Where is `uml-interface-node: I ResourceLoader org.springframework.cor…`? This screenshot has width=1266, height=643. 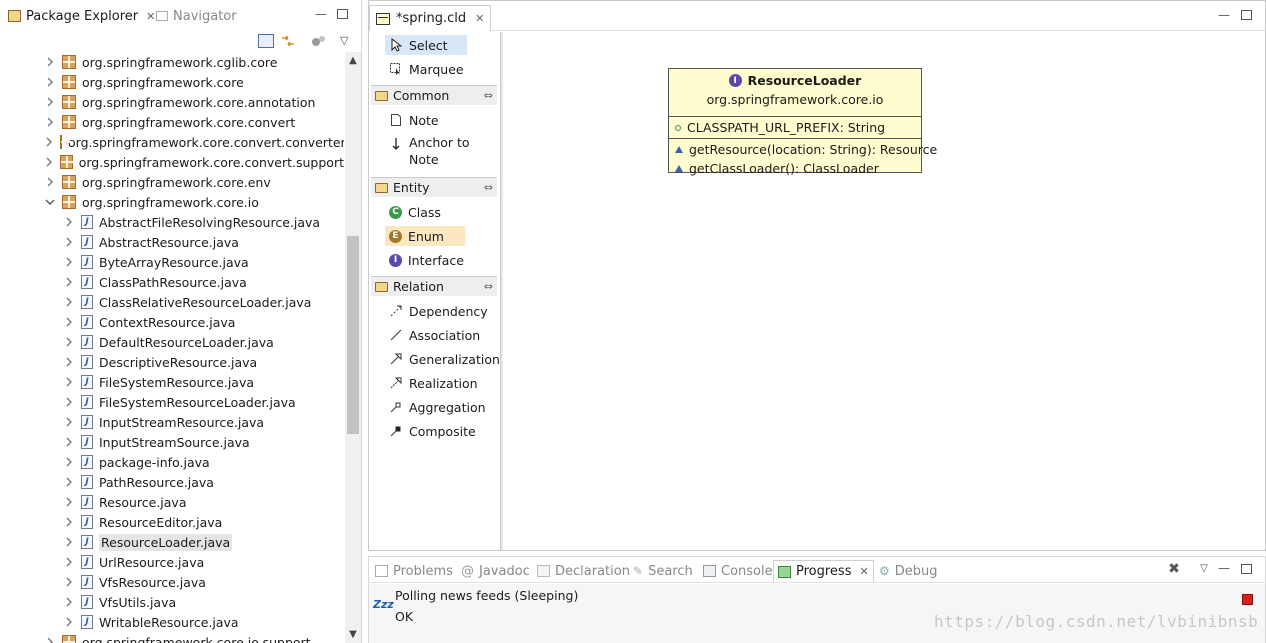 uml-interface-node: I ResourceLoader org.springframework.cor… is located at coordinates (802, 122).